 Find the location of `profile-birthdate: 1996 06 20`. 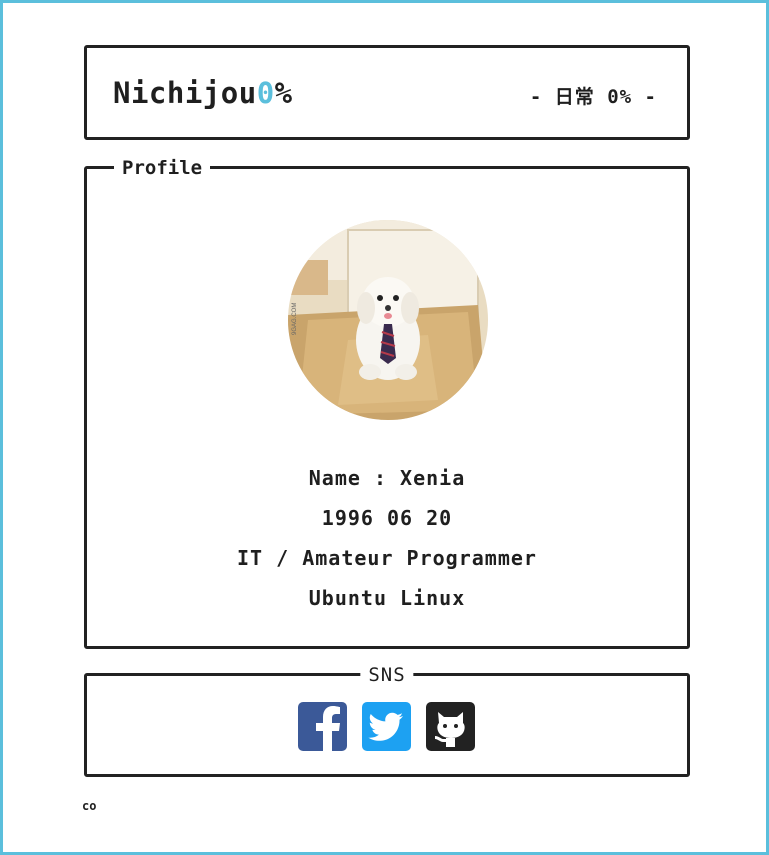

profile-birthdate: 1996 06 20 is located at coordinates (387, 518).